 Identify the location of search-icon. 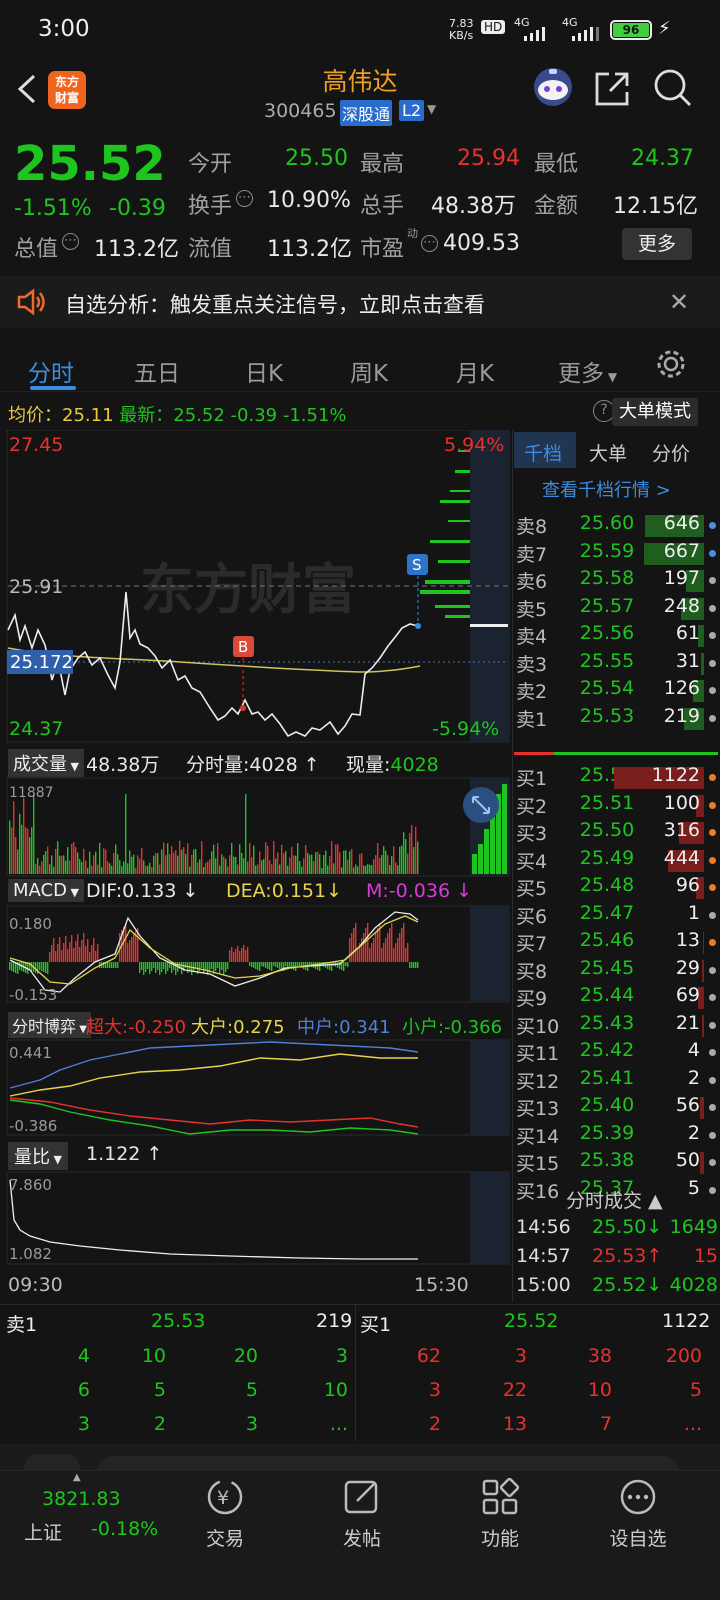
(673, 88).